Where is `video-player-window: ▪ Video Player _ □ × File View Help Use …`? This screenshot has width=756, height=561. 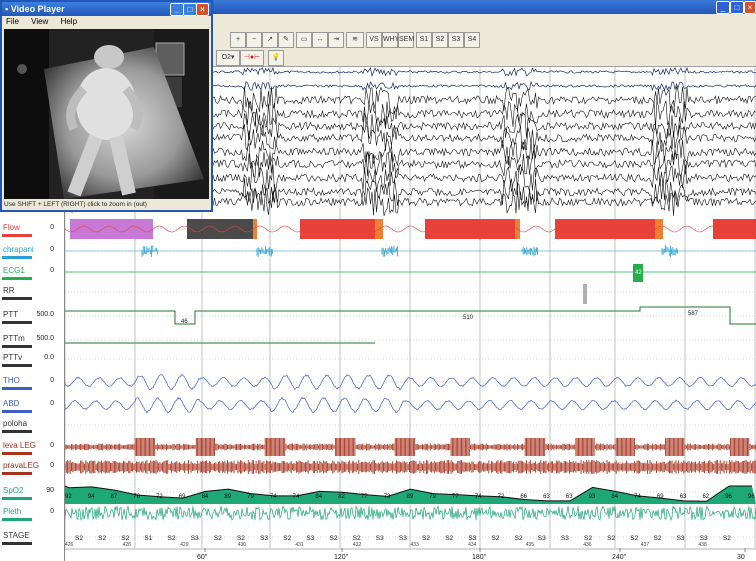
video-player-window: ▪ Video Player _ □ × File View Help Use … is located at coordinates (106, 106).